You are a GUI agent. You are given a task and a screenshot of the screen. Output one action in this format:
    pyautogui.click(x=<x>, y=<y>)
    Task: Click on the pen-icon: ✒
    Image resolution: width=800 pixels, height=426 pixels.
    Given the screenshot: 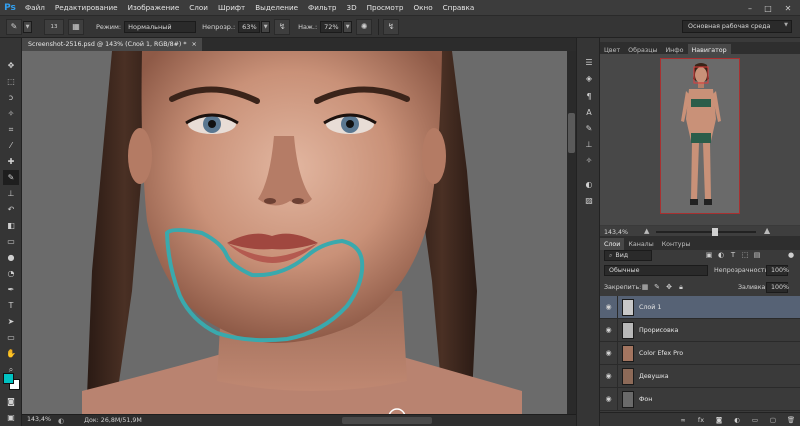 What is the action you would take?
    pyautogui.click(x=11, y=289)
    